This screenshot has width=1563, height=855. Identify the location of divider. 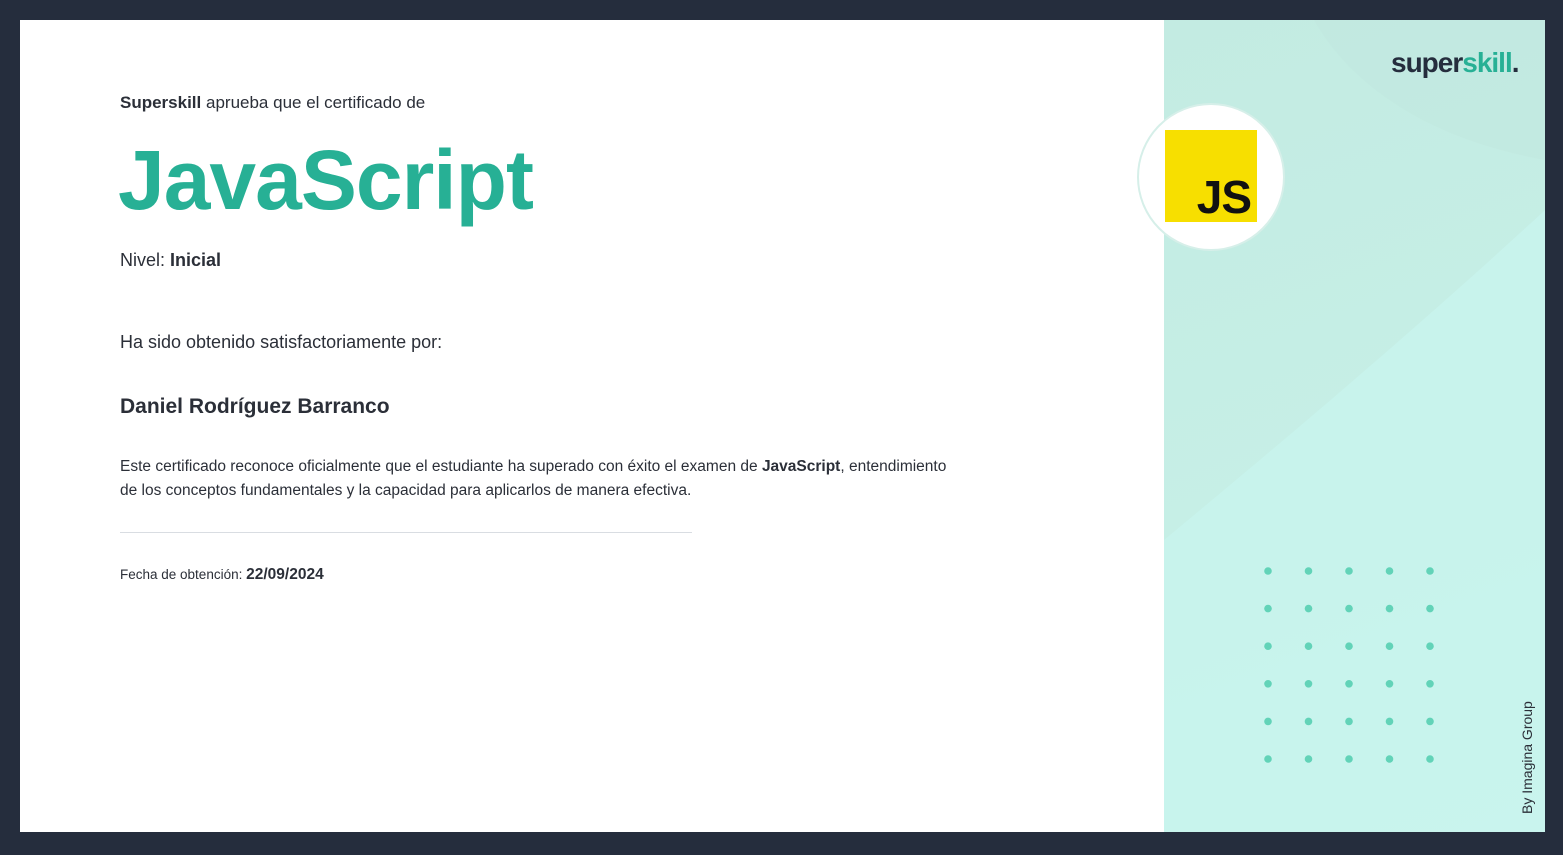
(406, 532).